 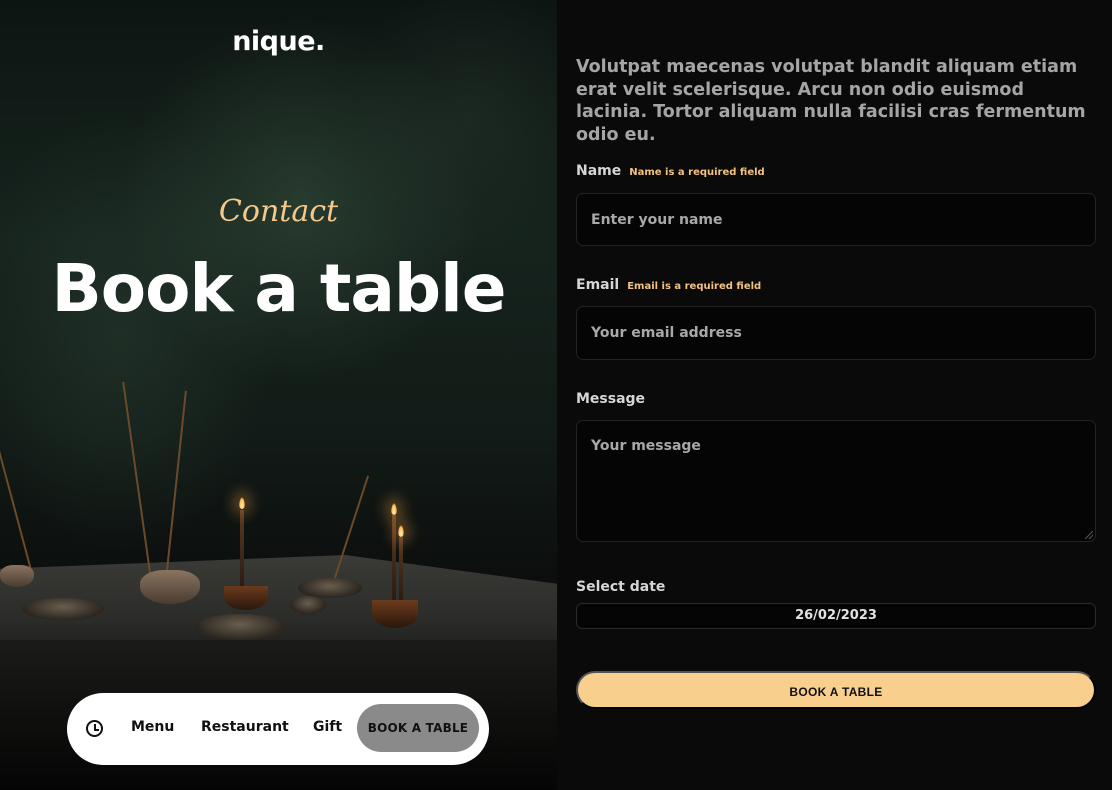 I want to click on date-label: Select date, so click(x=621, y=587).